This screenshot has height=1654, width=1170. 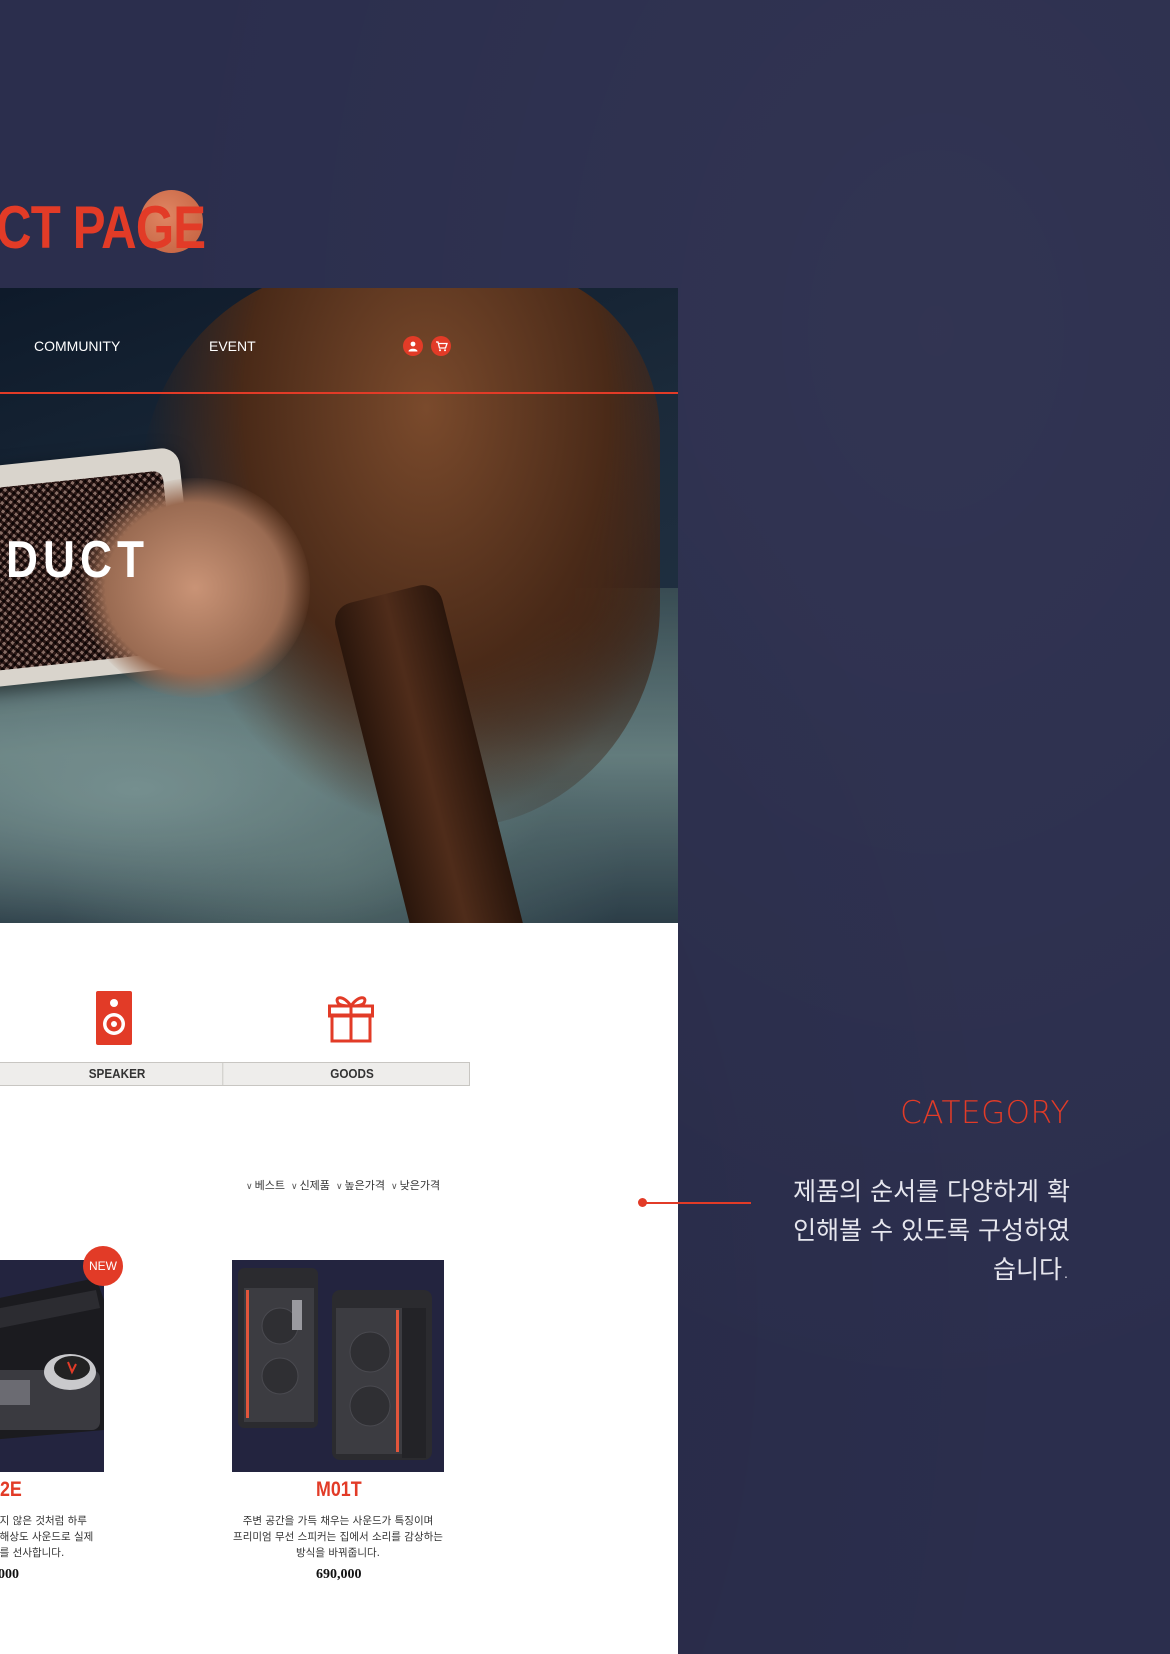 I want to click on cart-icon, so click(x=441, y=346).